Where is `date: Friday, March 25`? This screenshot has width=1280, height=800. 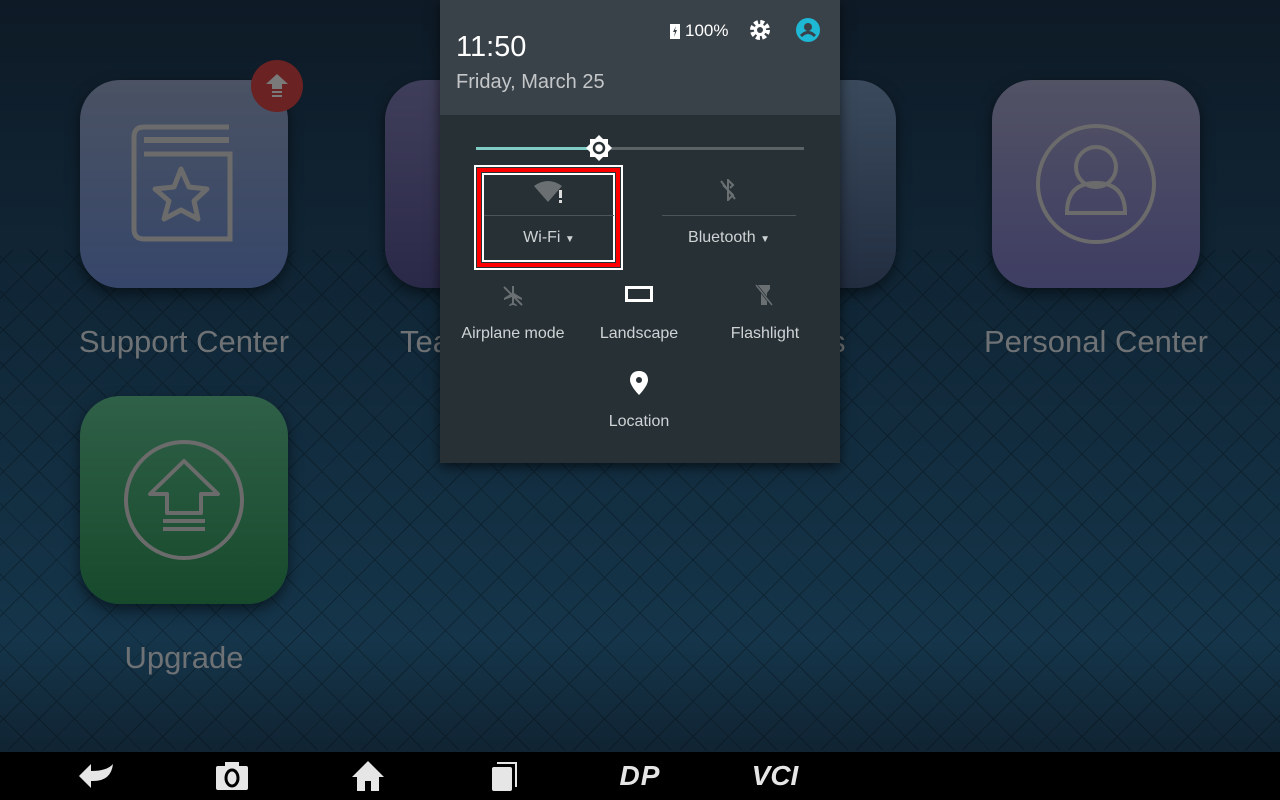
date: Friday, March 25 is located at coordinates (530, 82).